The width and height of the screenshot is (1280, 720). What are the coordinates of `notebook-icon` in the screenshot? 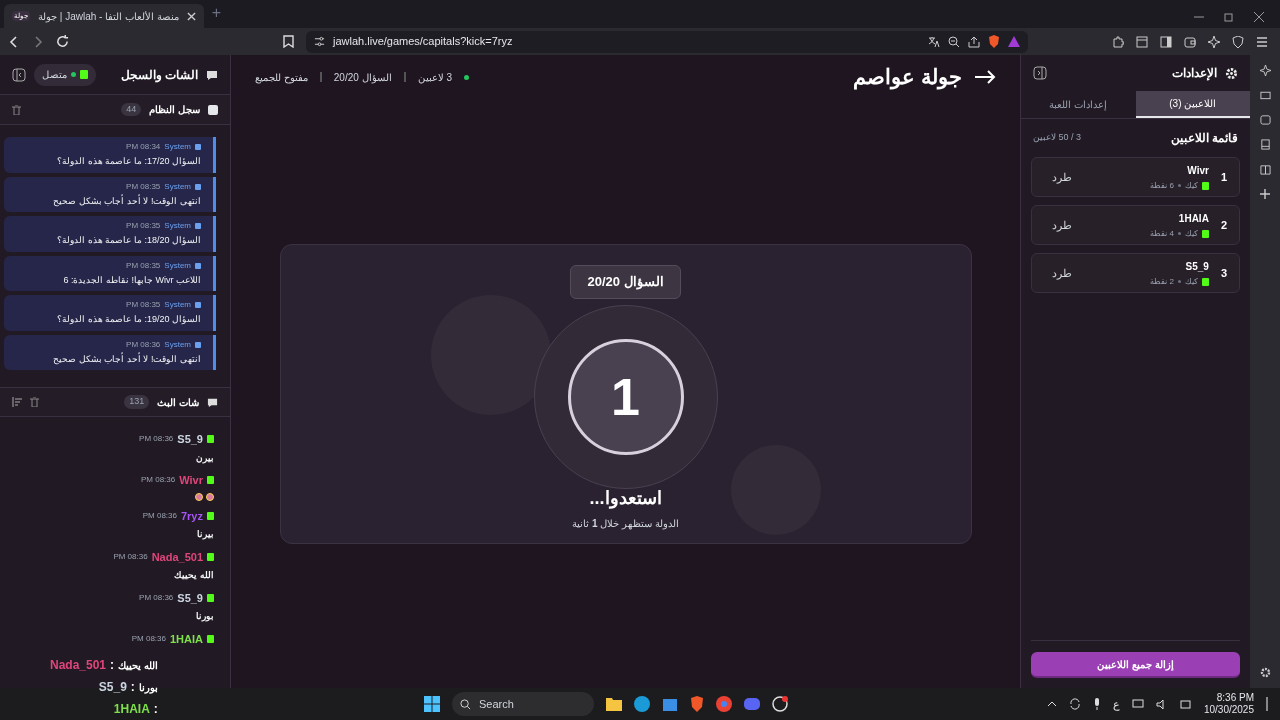 It's located at (1265, 144).